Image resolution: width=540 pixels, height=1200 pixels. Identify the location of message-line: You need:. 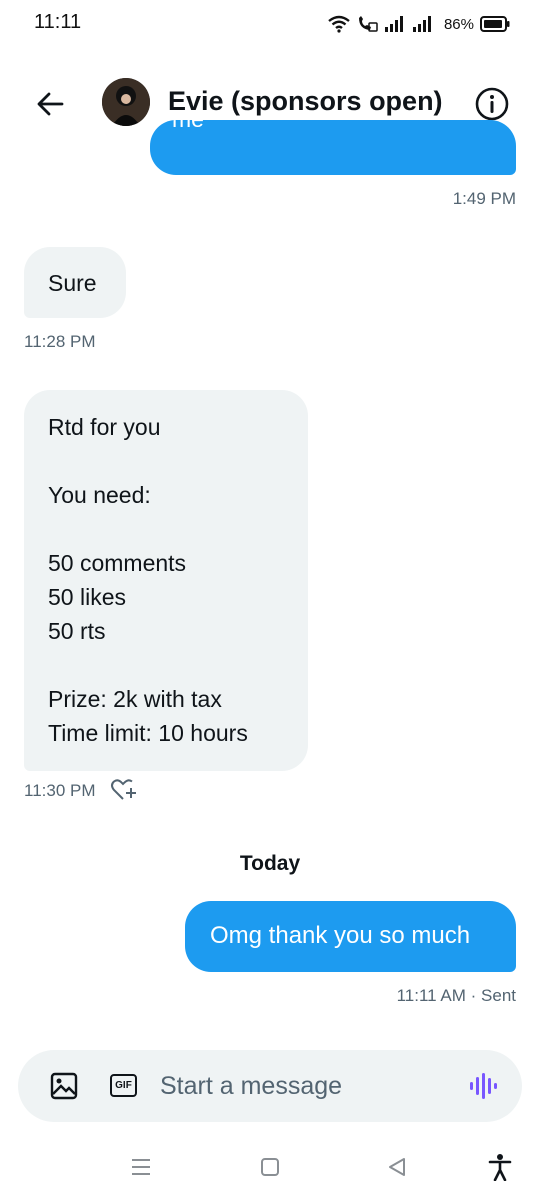
(99, 495).